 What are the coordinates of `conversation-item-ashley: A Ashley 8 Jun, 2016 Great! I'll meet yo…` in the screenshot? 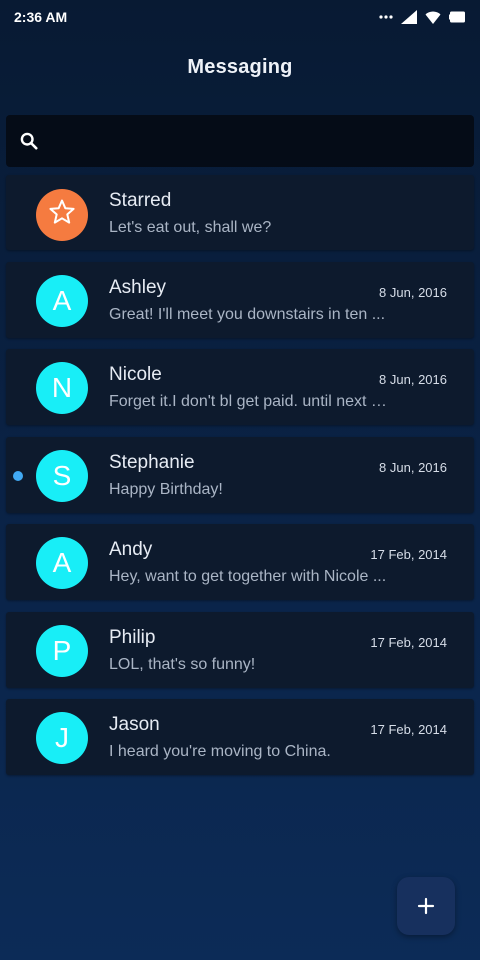 It's located at (240, 299).